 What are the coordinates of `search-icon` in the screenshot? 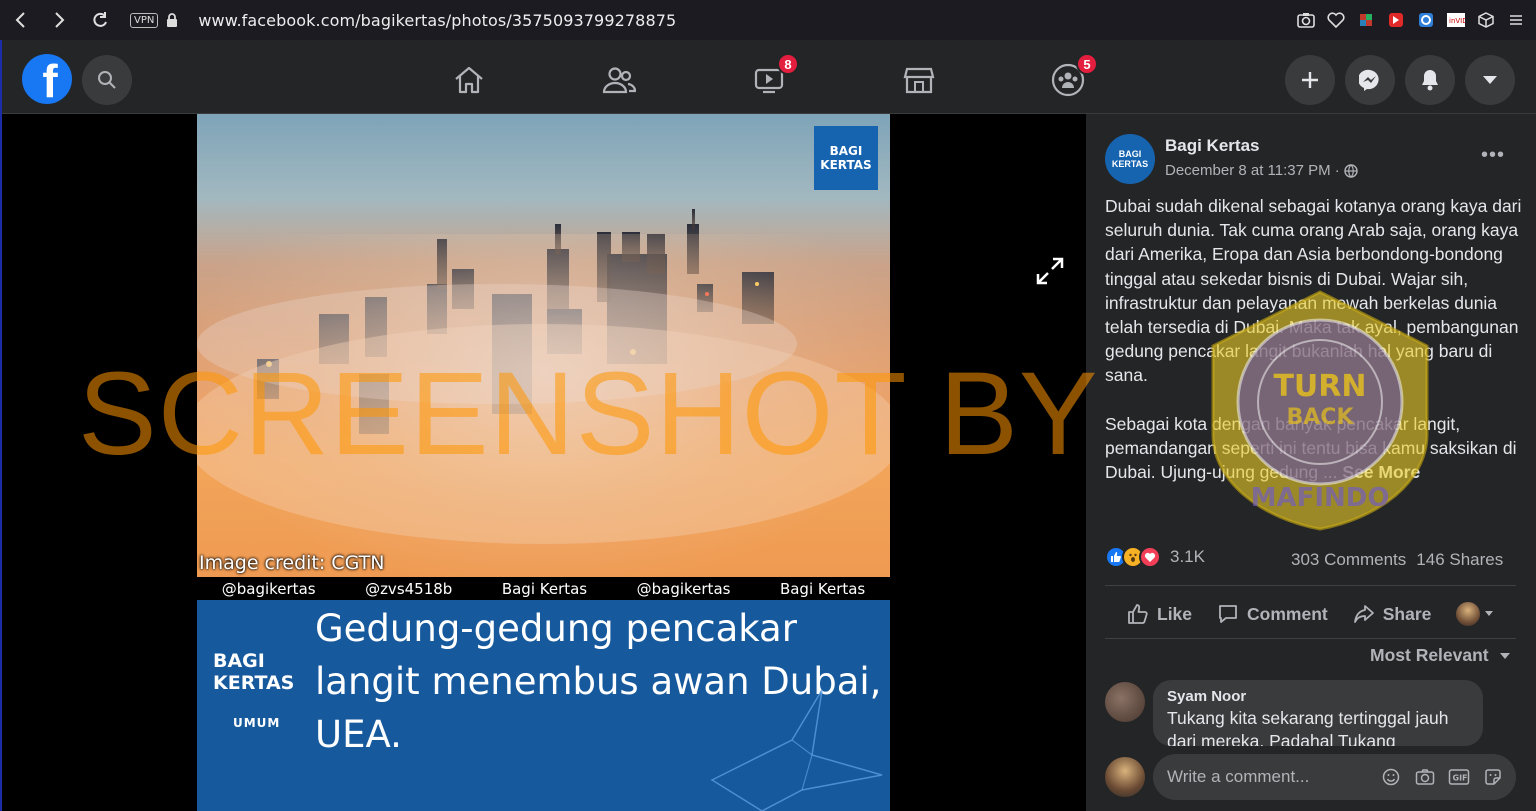 It's located at (107, 80).